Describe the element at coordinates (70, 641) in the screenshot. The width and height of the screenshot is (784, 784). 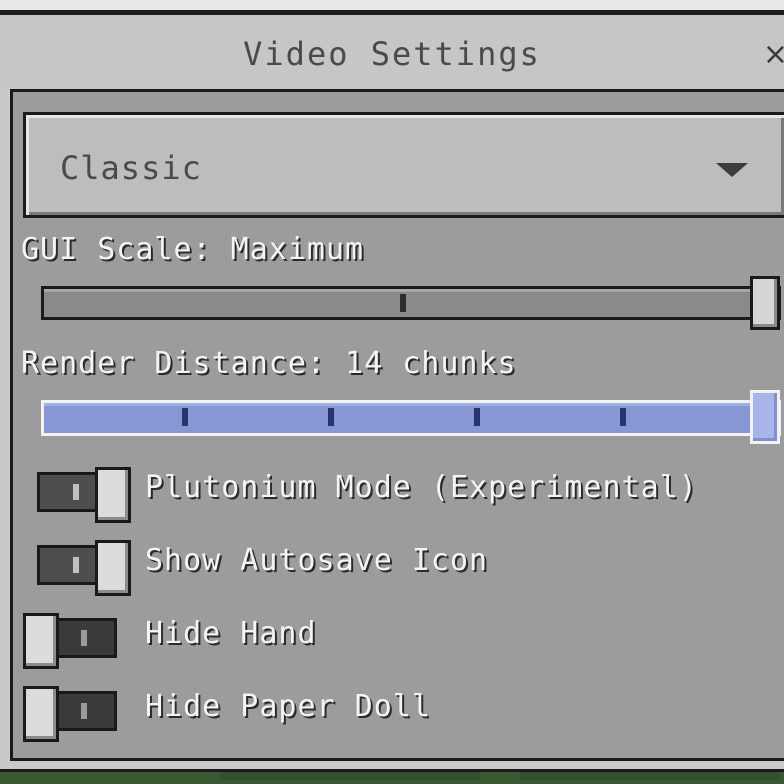
I see `hide-hand-toggle` at that location.